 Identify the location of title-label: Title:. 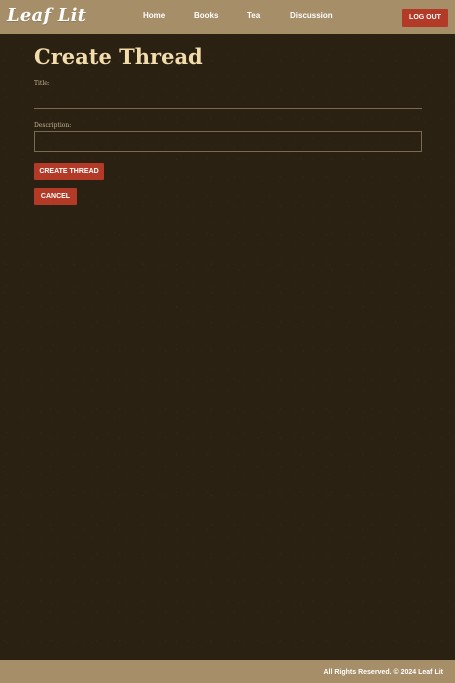
(42, 83).